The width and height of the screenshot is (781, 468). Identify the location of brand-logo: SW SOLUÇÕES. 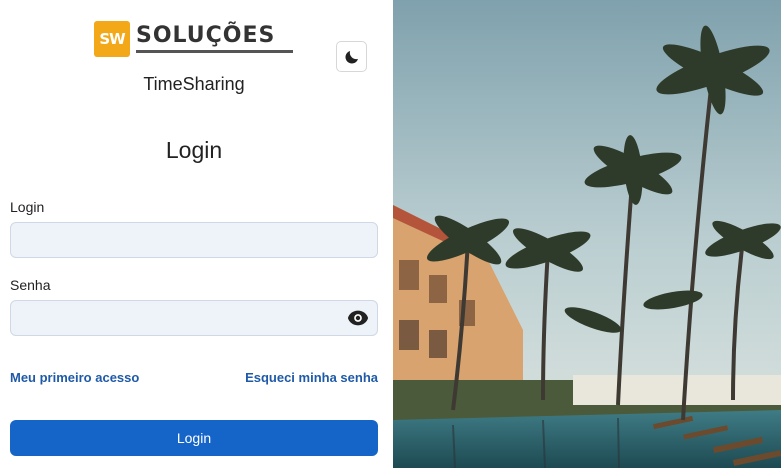
(195, 39).